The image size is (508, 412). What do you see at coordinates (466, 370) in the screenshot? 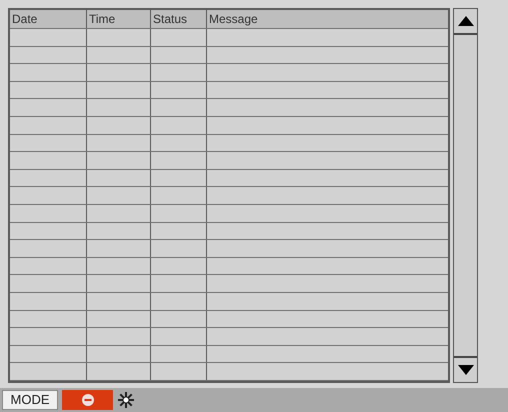
I see `down-arrow-icon` at bounding box center [466, 370].